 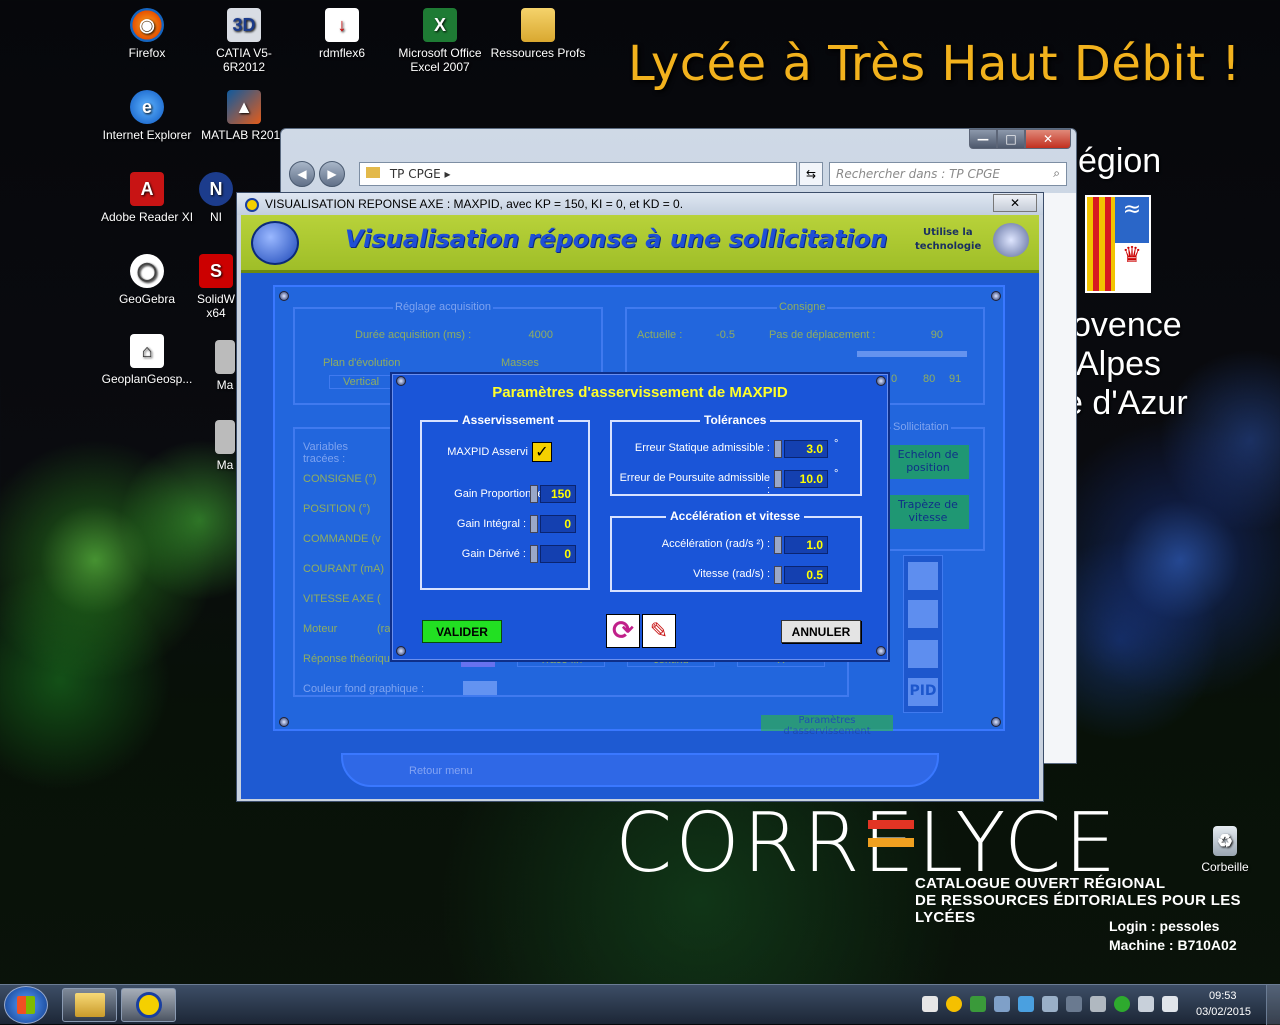 What do you see at coordinates (1011, 139) in the screenshot?
I see `maximize-button: □` at bounding box center [1011, 139].